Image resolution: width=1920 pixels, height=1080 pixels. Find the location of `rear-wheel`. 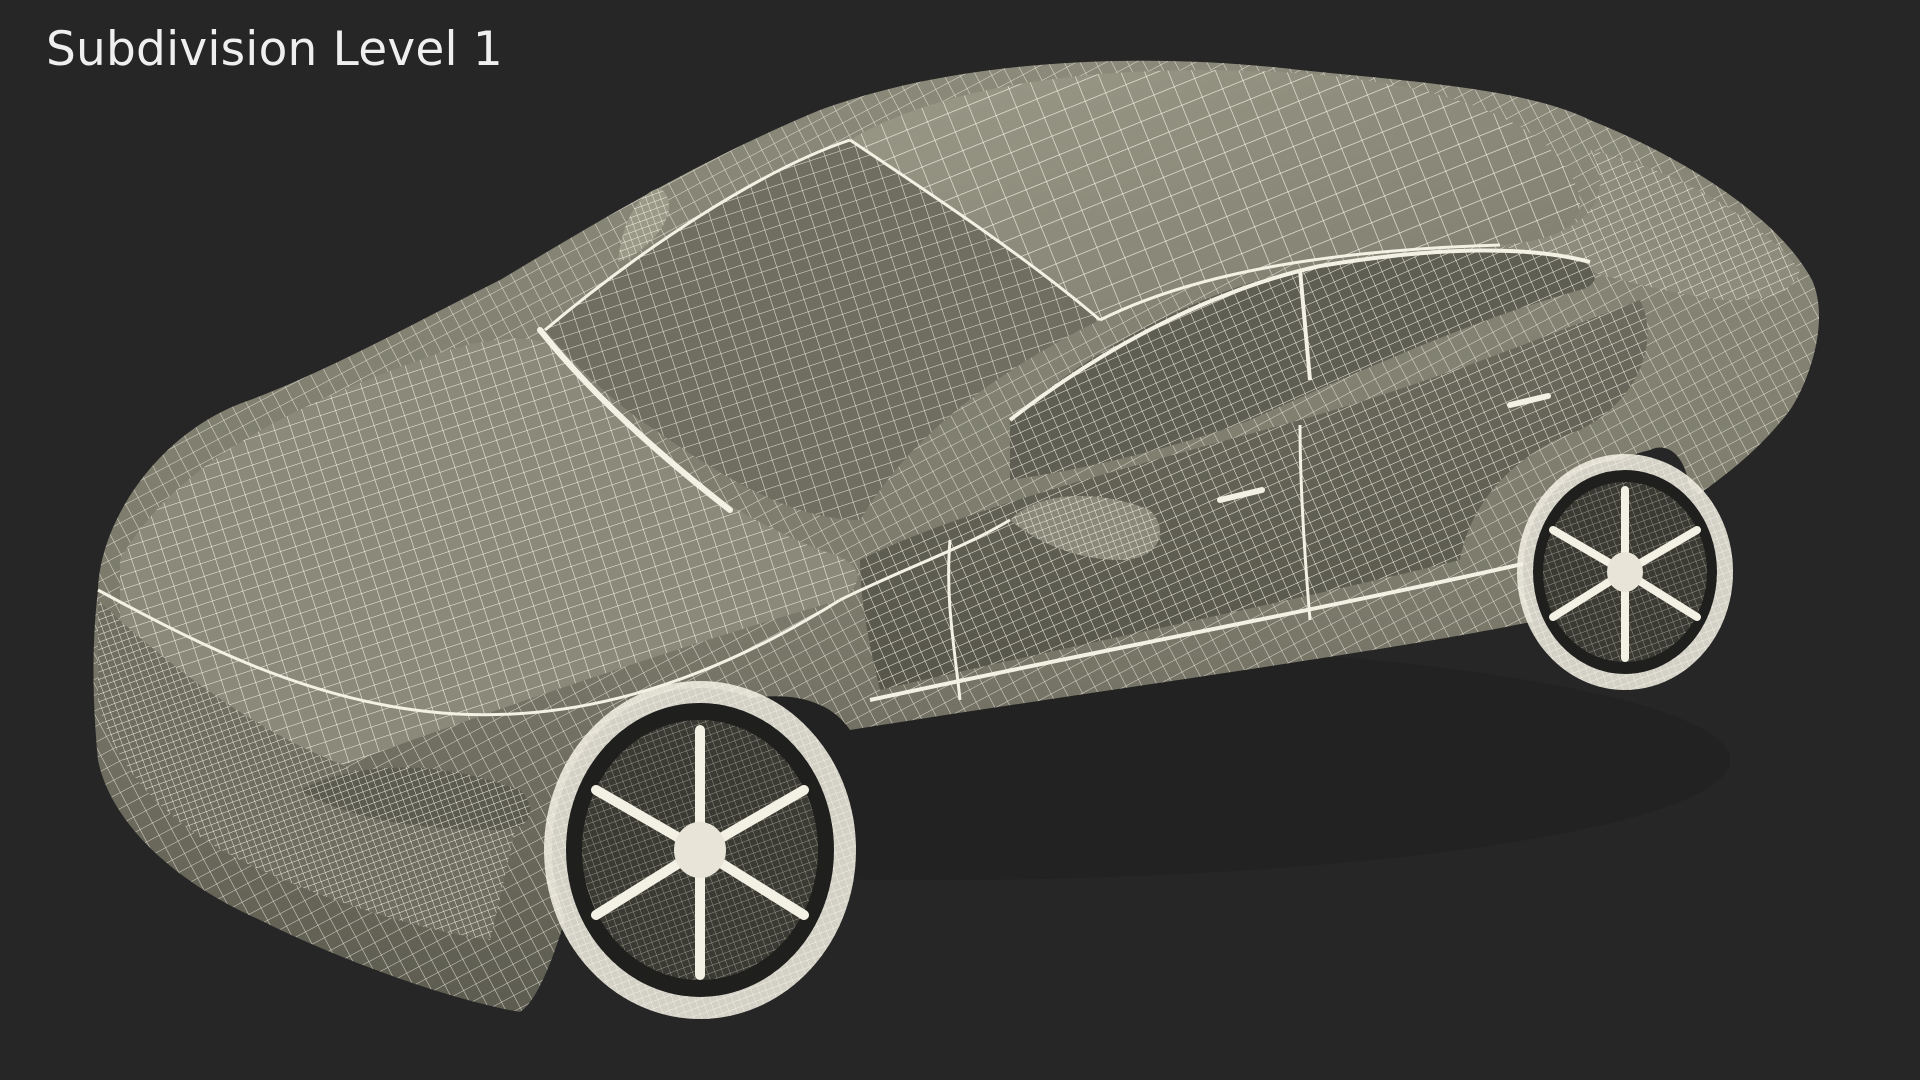

rear-wheel is located at coordinates (1625, 572).